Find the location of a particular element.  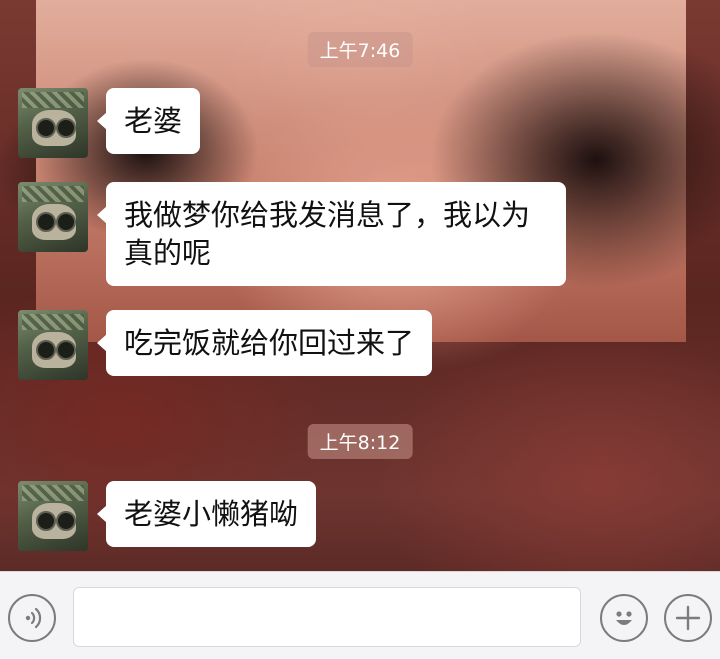

message-row: 吃完饭就给你回过来了 is located at coordinates (225, 345).